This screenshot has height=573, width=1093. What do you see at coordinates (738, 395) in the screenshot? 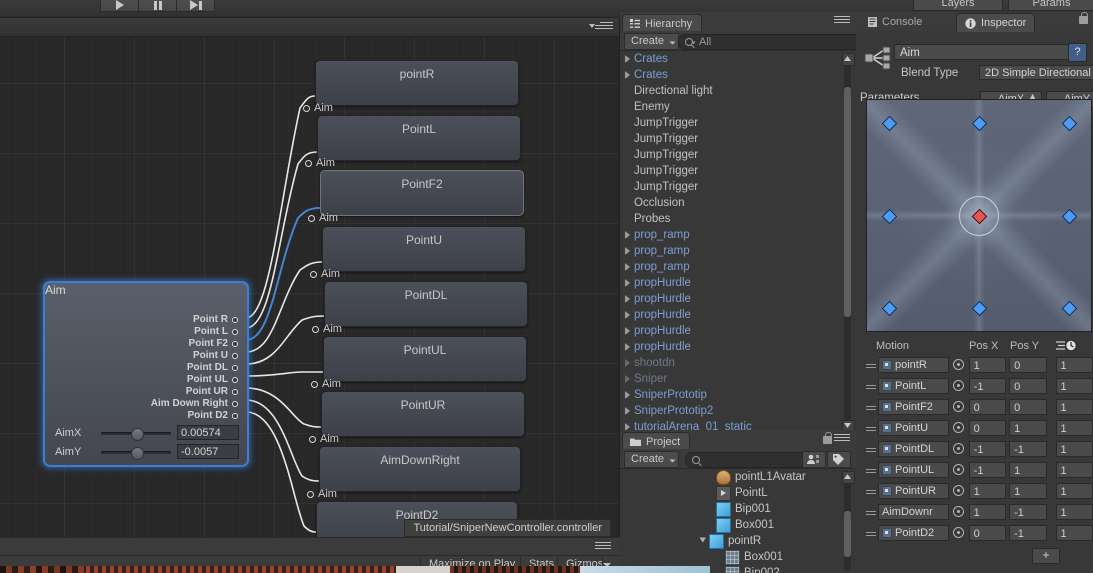
I see `hierarchy-item: SniperPrototip` at bounding box center [738, 395].